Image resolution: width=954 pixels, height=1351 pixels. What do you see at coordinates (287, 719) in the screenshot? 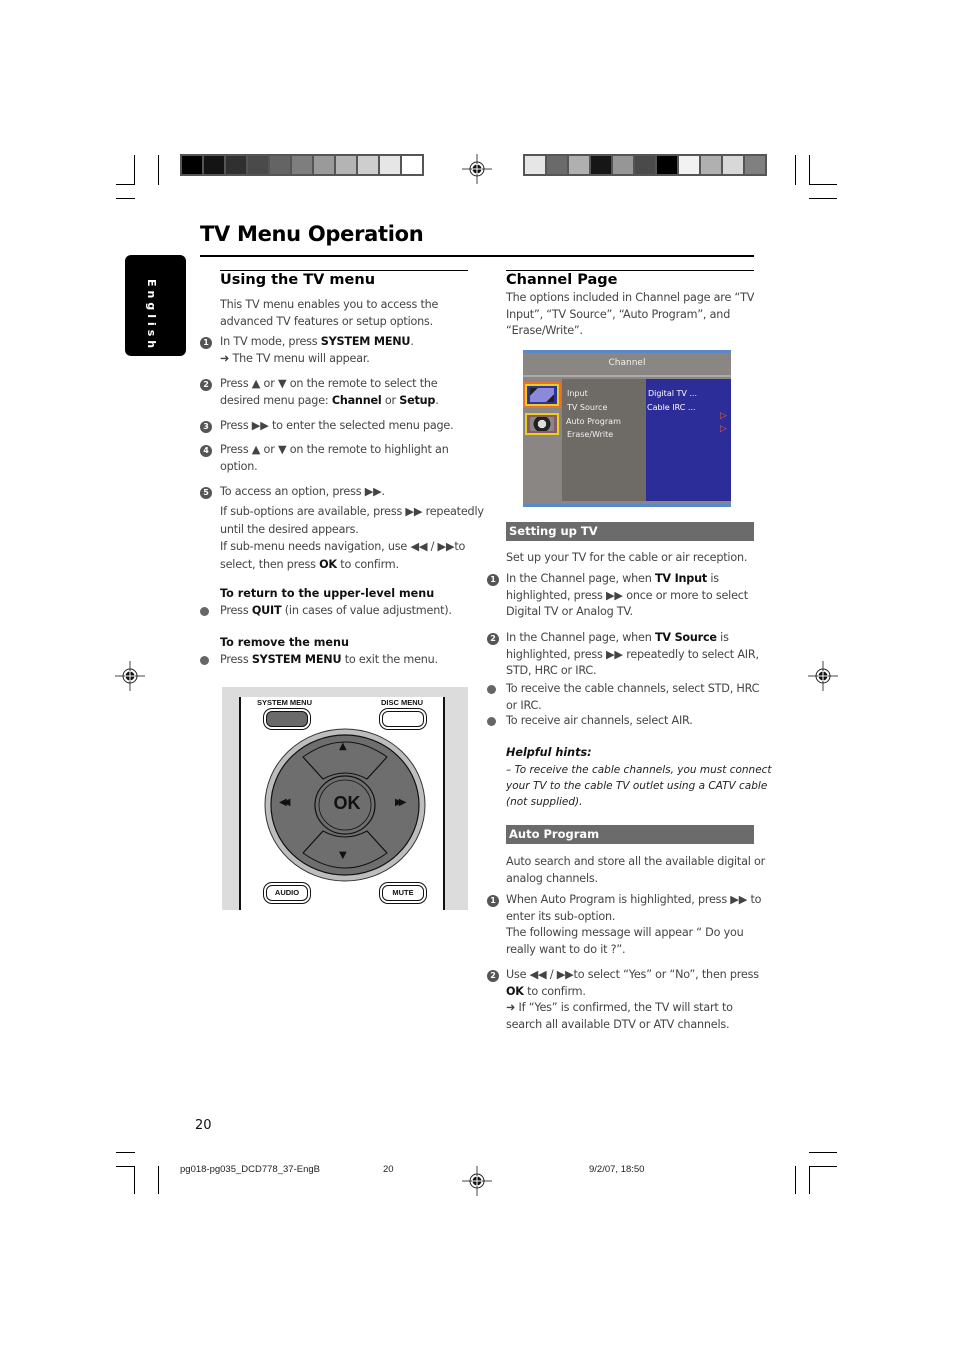
I see `system-menu-button` at bounding box center [287, 719].